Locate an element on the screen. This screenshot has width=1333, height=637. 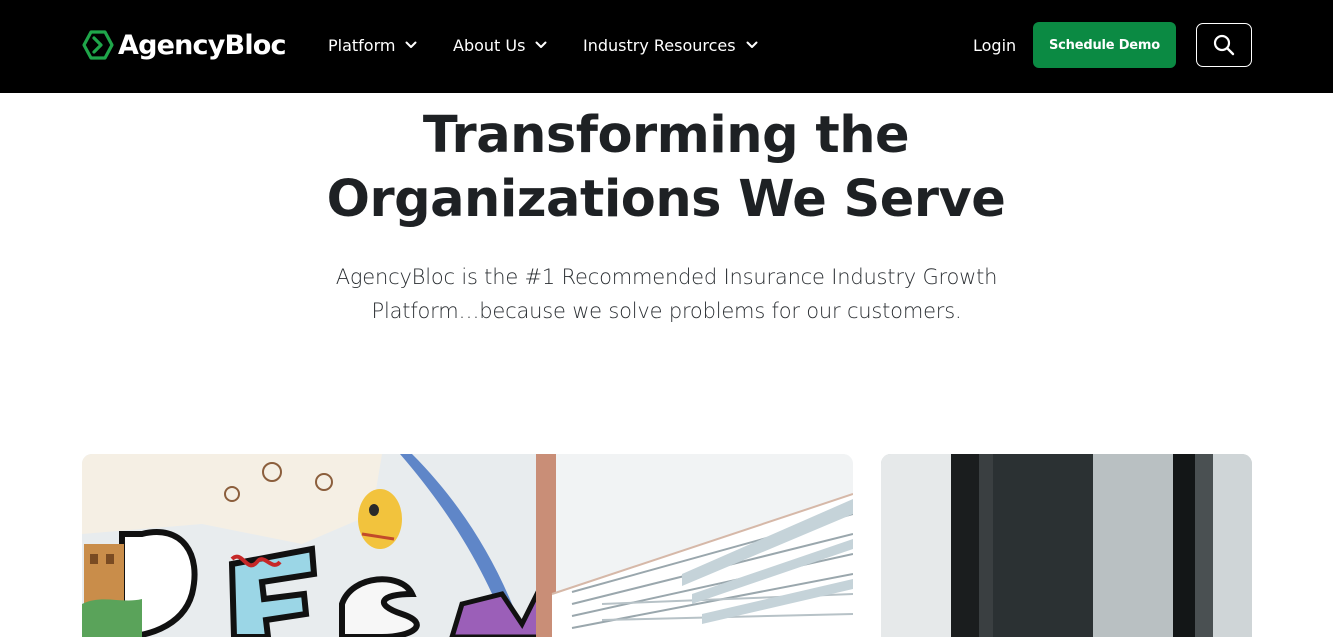
office-window-illustration is located at coordinates (1066, 545).